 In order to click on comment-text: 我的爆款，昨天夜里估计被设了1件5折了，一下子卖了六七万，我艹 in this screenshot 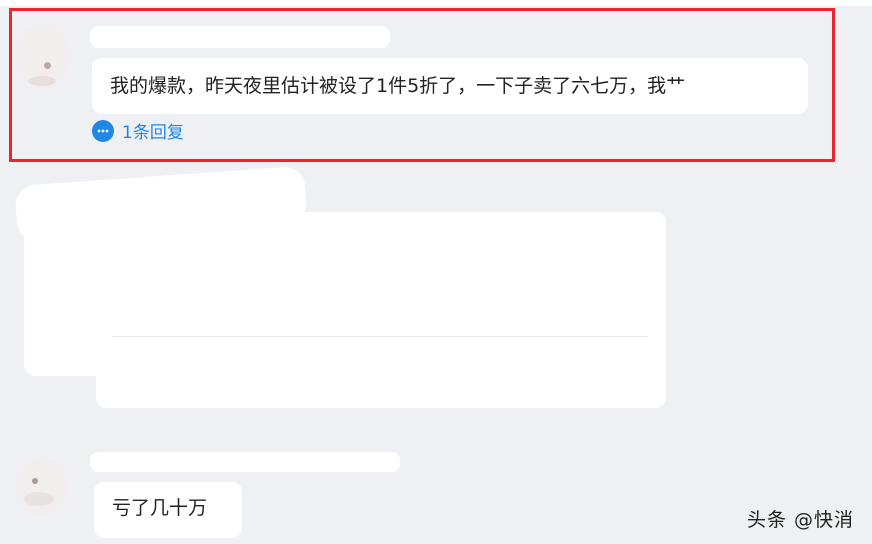, I will do `click(398, 86)`.